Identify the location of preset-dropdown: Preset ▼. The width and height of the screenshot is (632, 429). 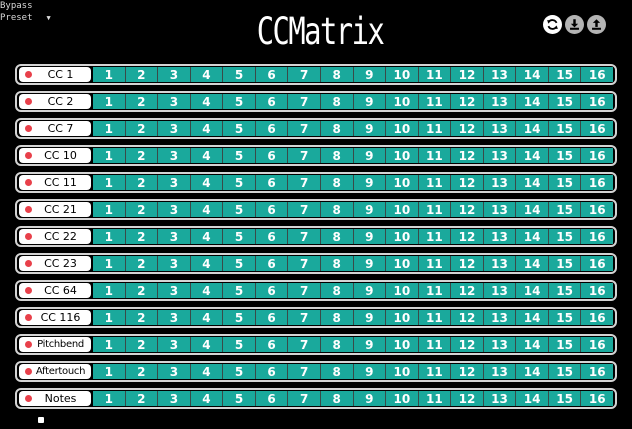
(25, 18).